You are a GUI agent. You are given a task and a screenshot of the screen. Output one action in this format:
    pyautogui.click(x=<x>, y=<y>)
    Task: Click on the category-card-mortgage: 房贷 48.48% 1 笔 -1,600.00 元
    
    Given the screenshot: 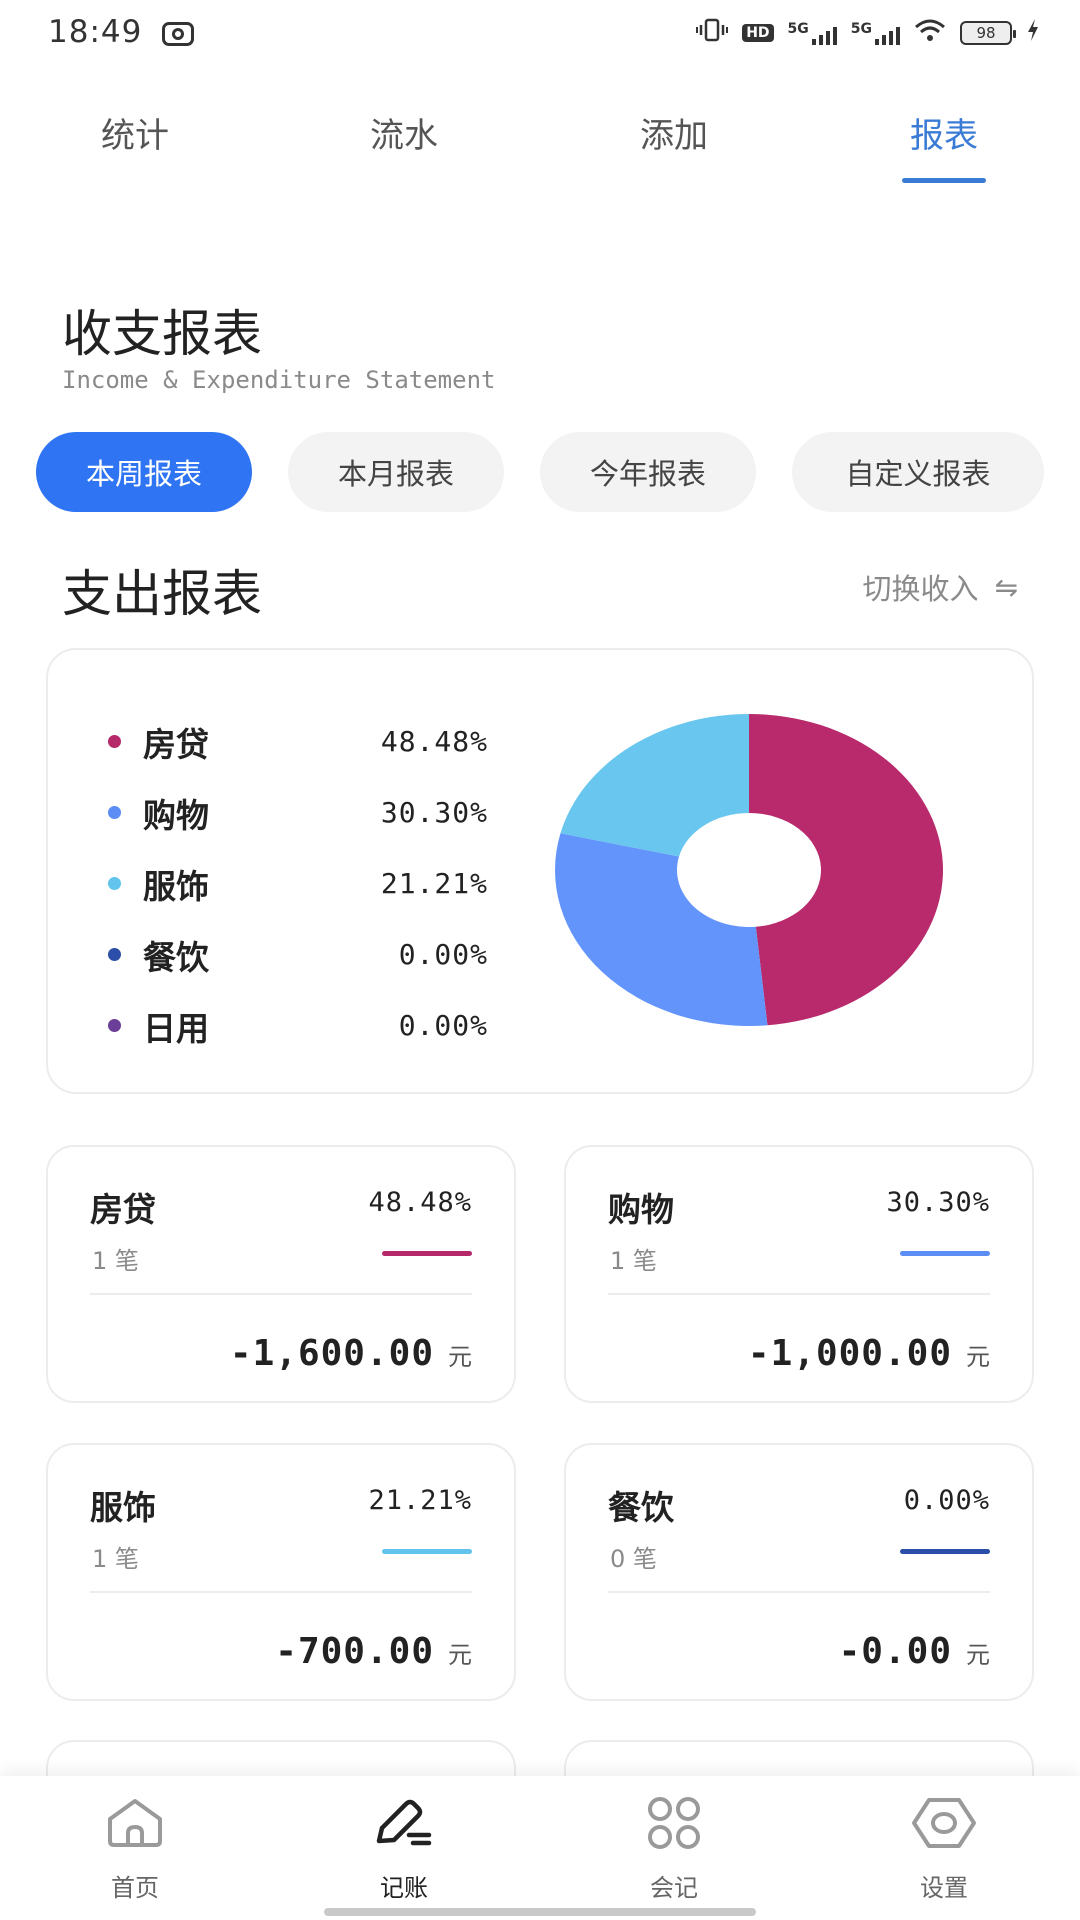 What is the action you would take?
    pyautogui.click(x=281, y=1274)
    